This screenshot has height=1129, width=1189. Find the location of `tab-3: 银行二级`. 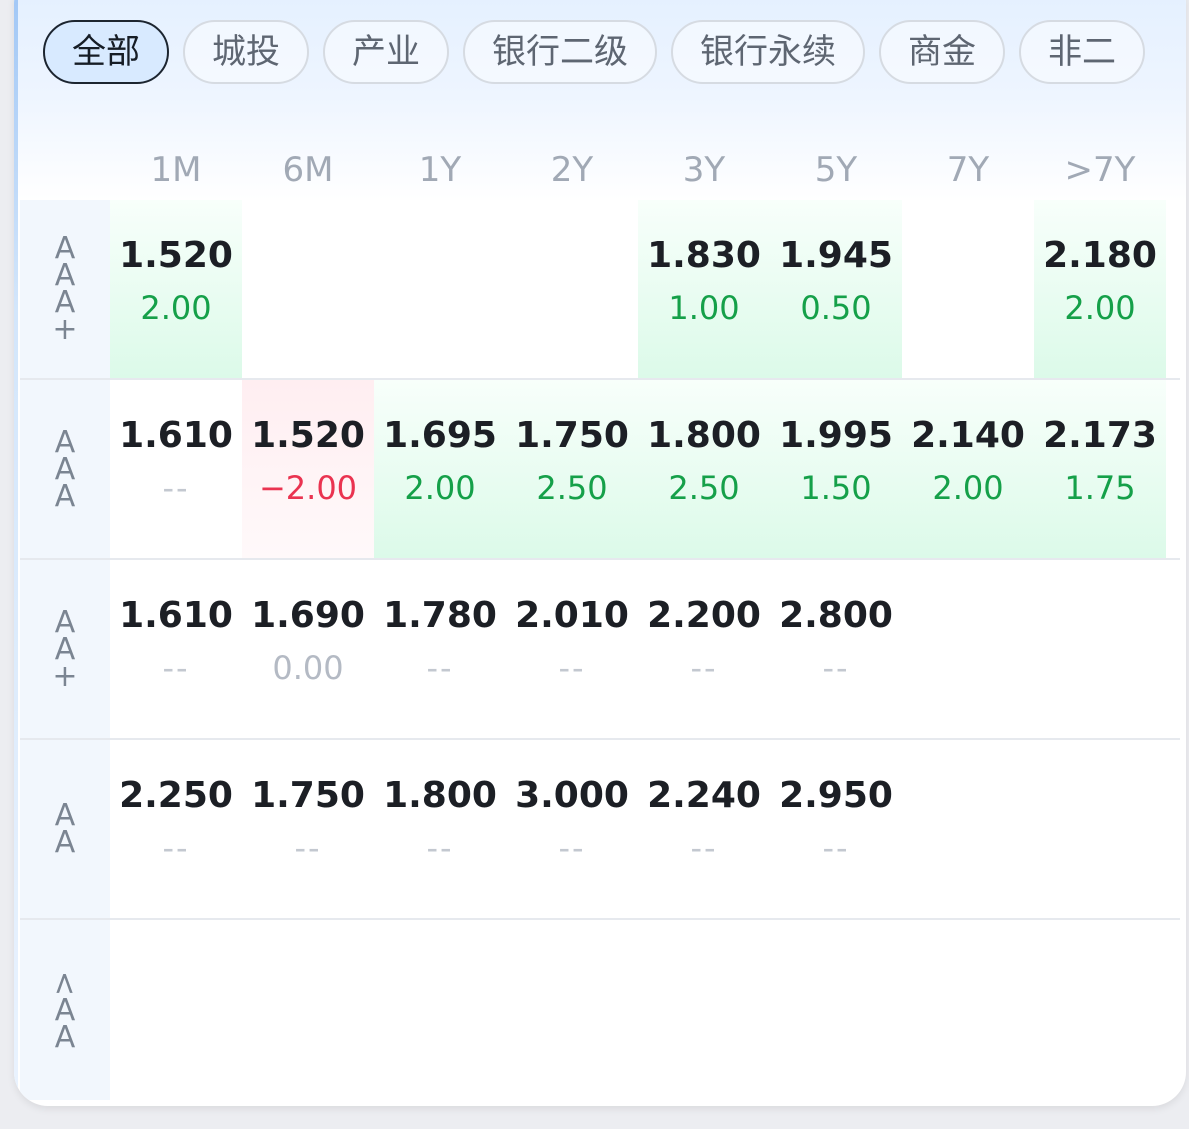

tab-3: 银行二级 is located at coordinates (560, 52).